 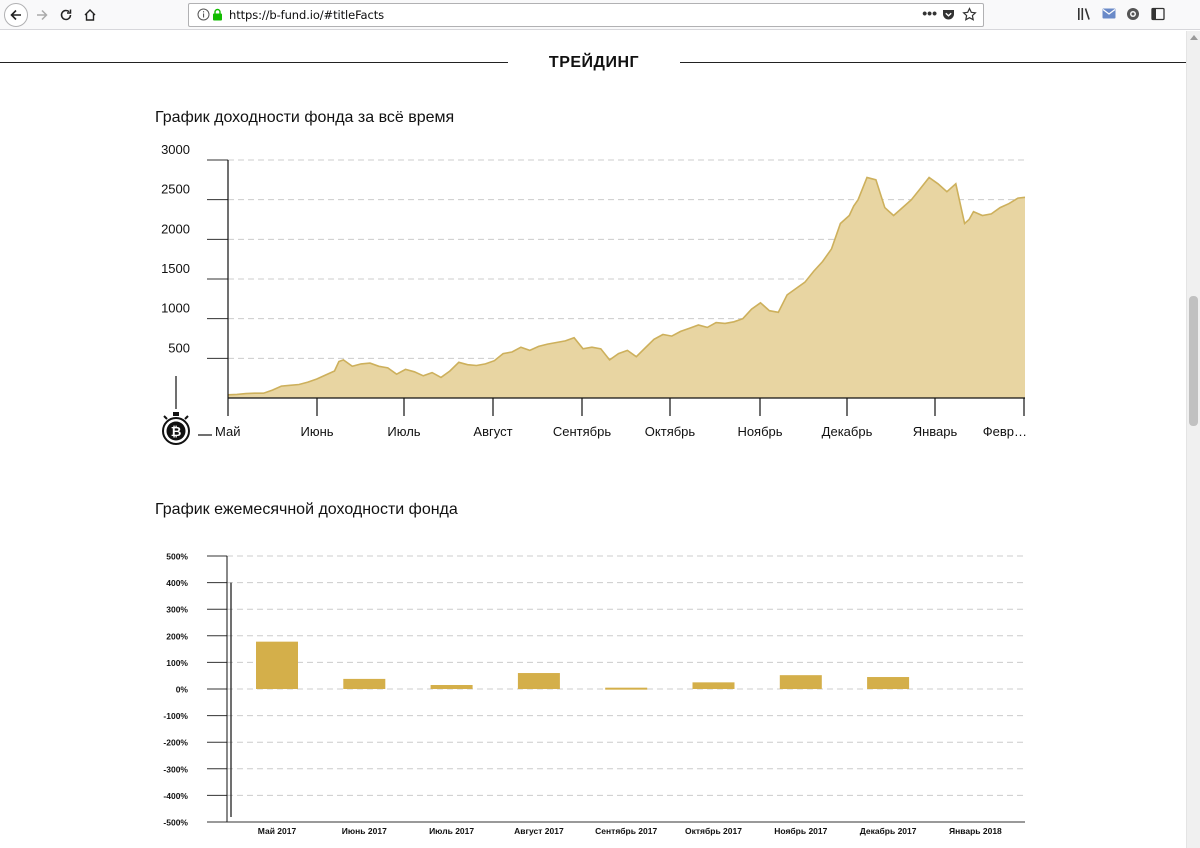 What do you see at coordinates (451, 831) in the screenshot?
I see `x-tick-label: Июль 2017` at bounding box center [451, 831].